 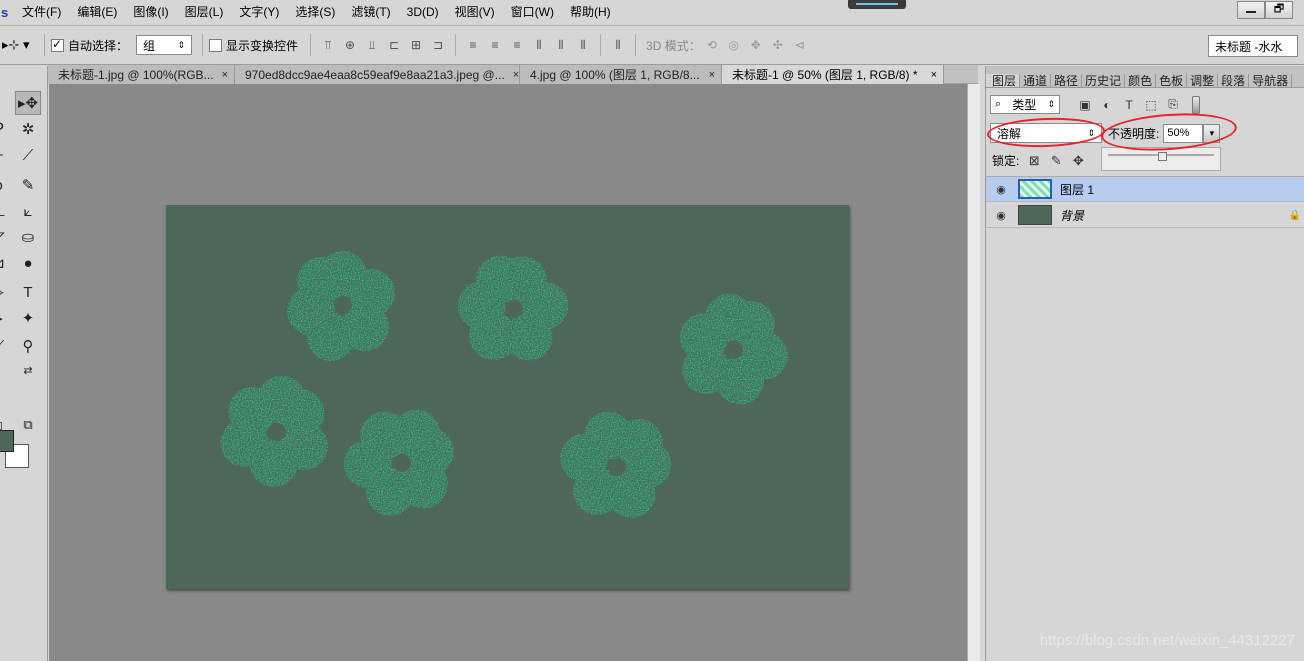 I want to click on history-brush-icon: ⟀, so click(x=28, y=211).